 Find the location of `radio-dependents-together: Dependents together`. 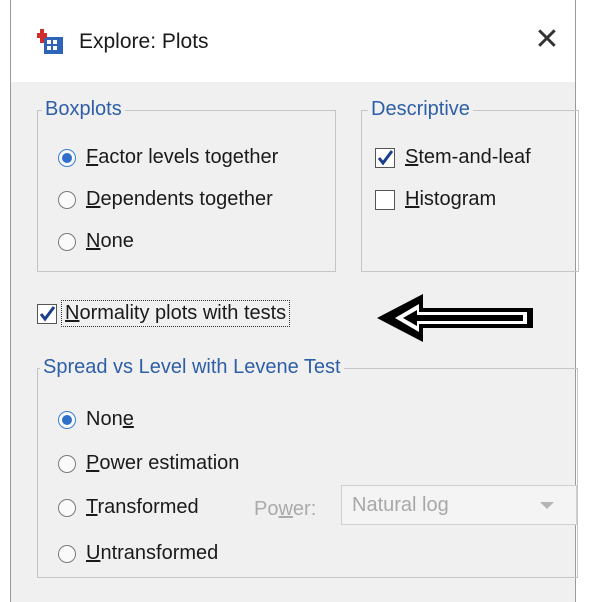

radio-dependents-together: Dependents together is located at coordinates (165, 199).